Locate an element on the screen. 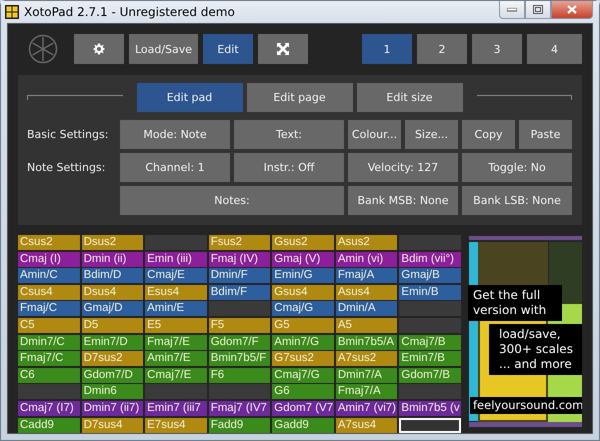  pad-button: Cmaj7/G is located at coordinates (303, 375).